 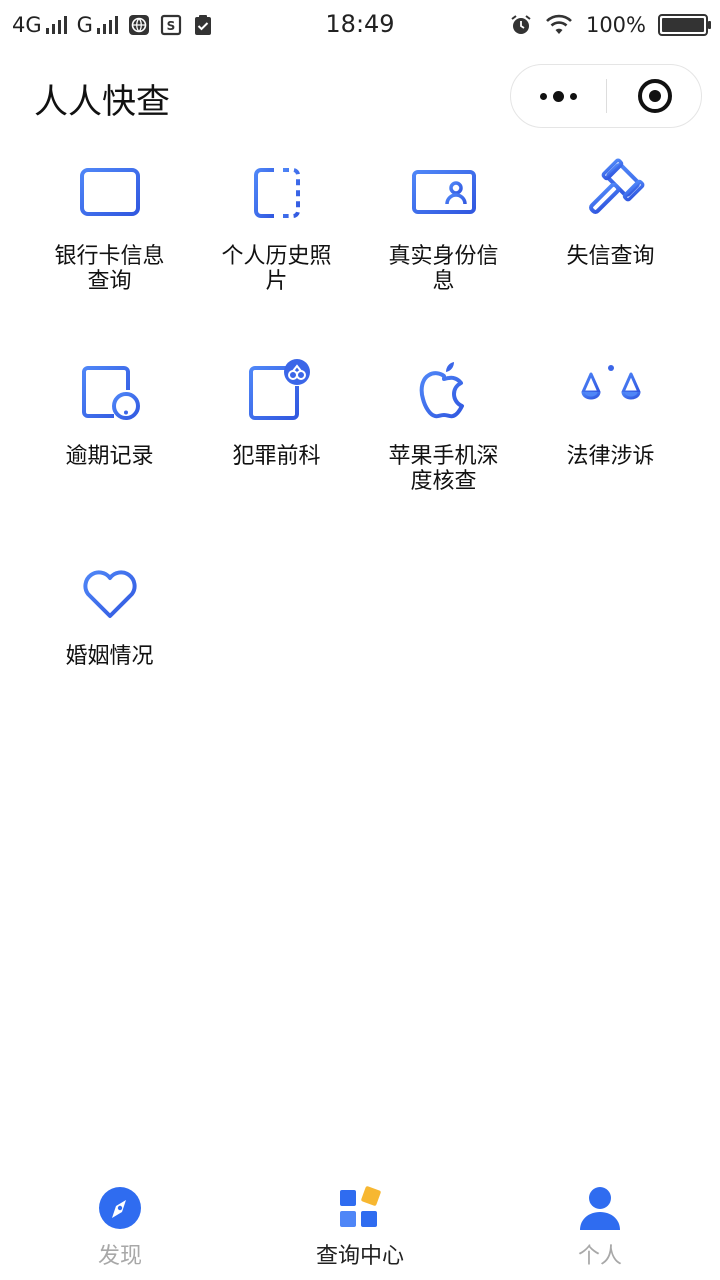 I want to click on service-iphone-check: 苹果手机深度核查, so click(x=443, y=450).